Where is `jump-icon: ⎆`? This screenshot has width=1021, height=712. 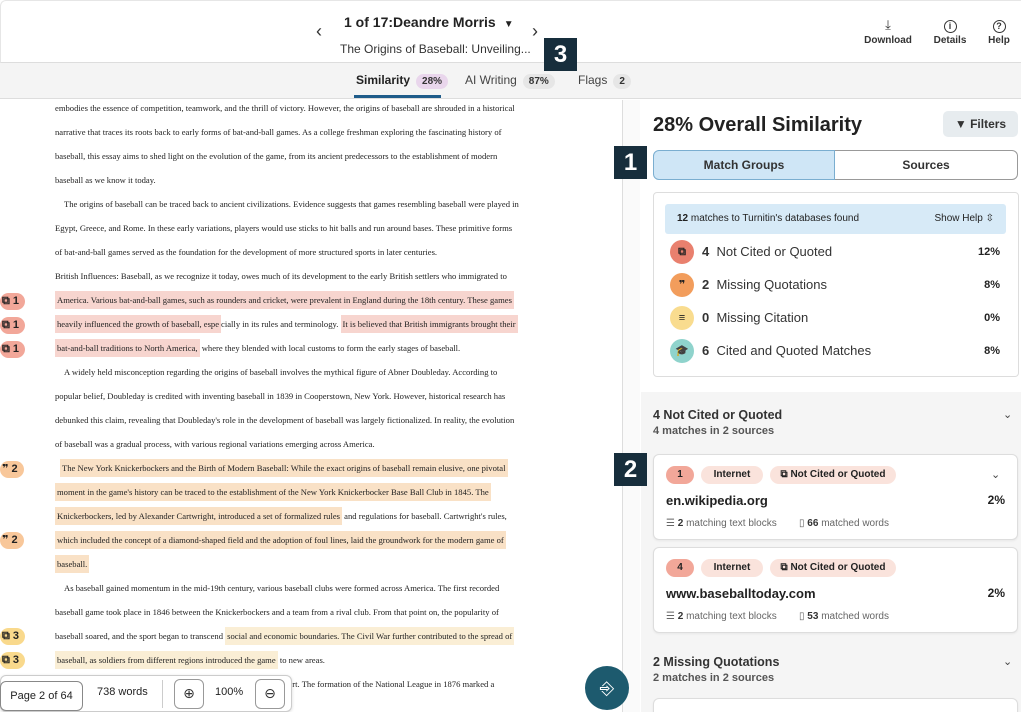 jump-icon: ⎆ is located at coordinates (607, 688).